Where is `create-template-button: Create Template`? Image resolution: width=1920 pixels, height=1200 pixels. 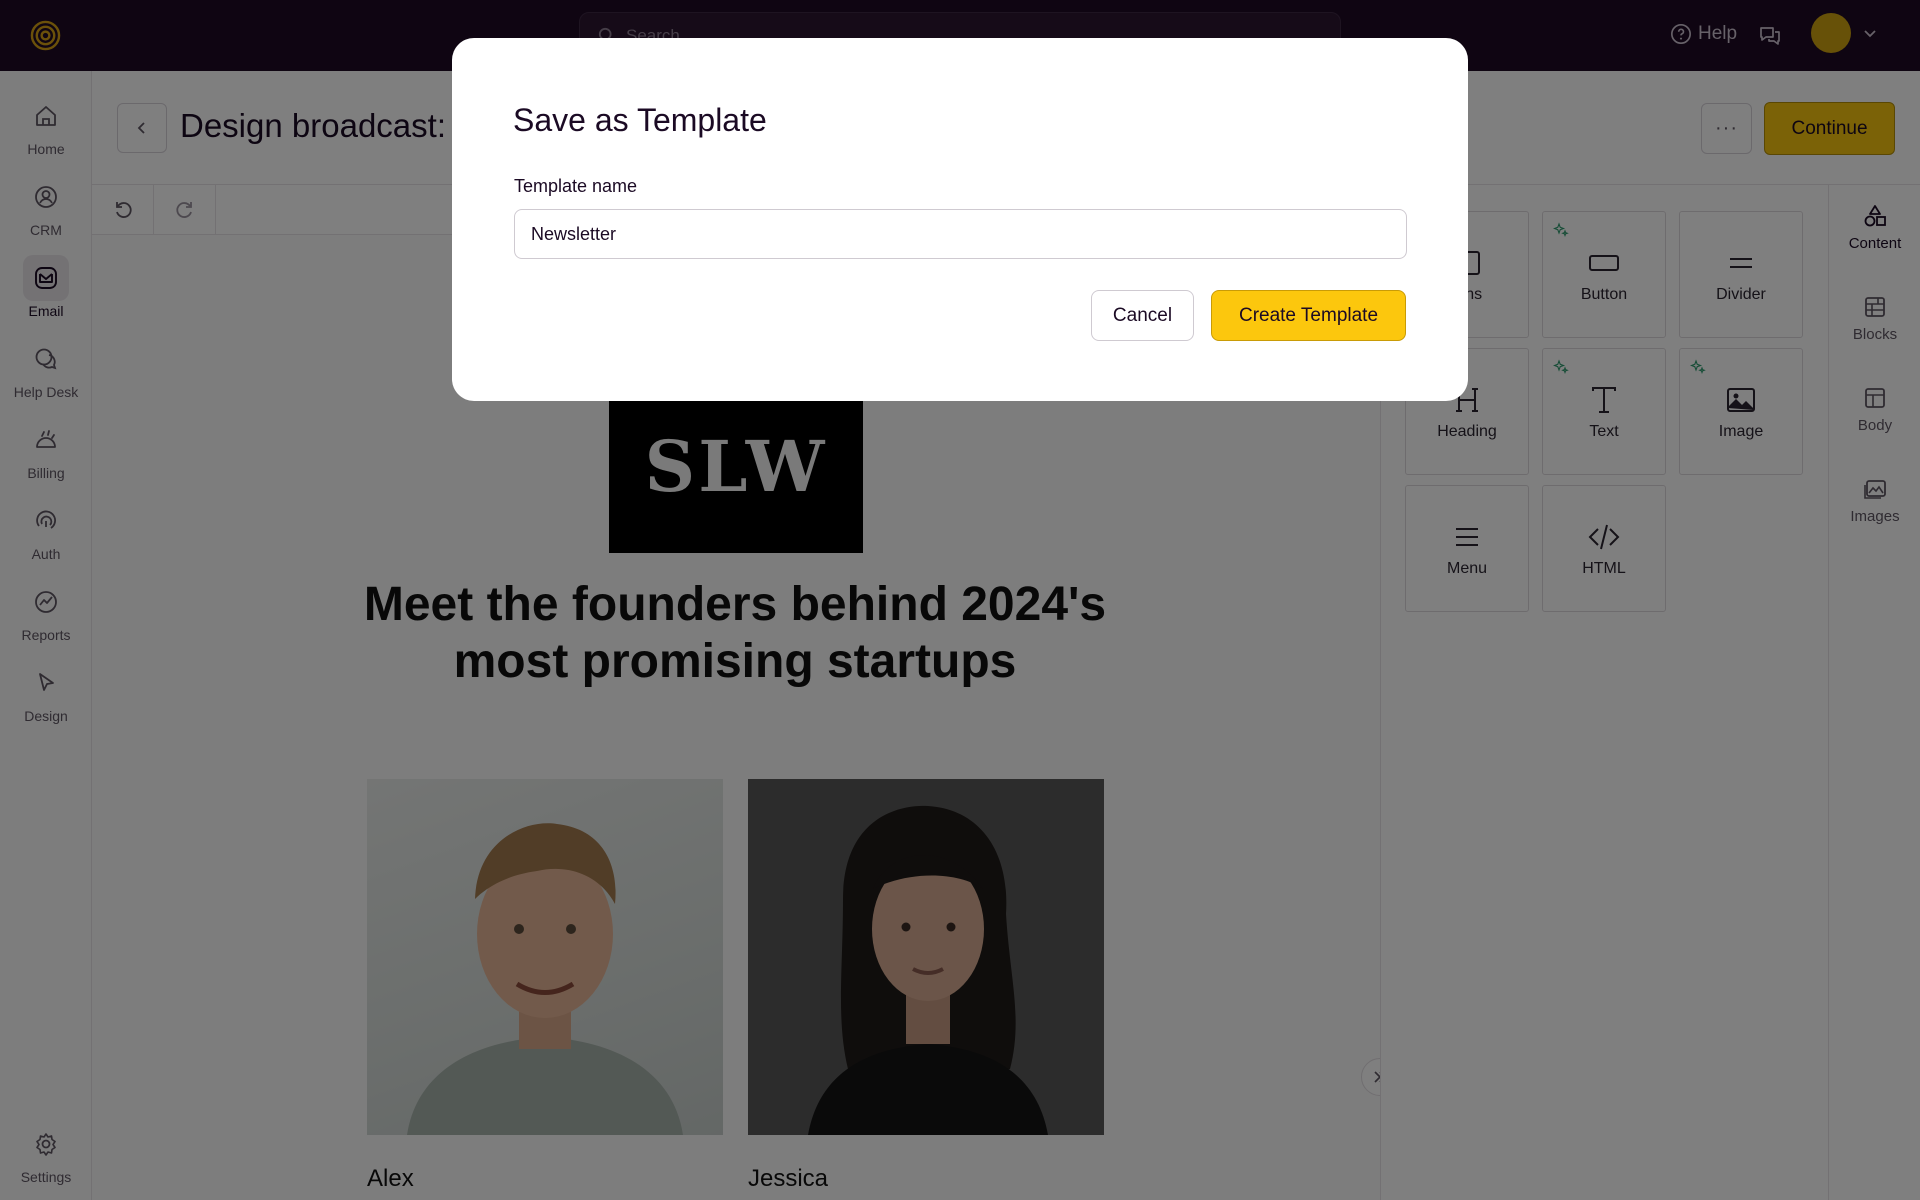
create-template-button: Create Template is located at coordinates (1308, 315).